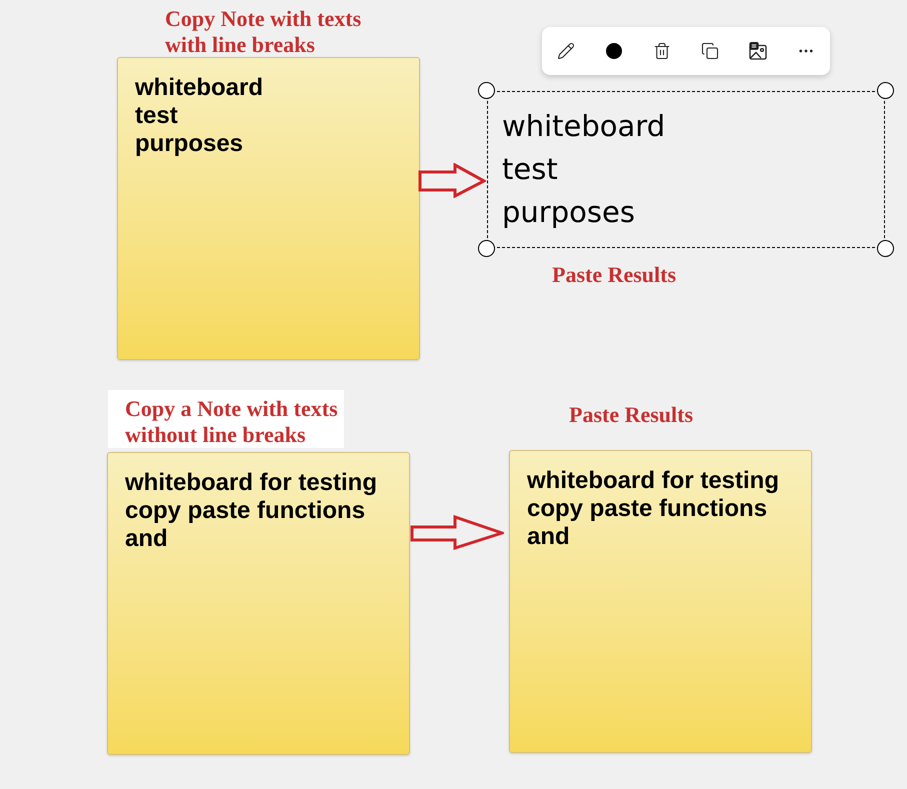 The width and height of the screenshot is (907, 789). What do you see at coordinates (710, 51) in the screenshot?
I see `copy-icon` at bounding box center [710, 51].